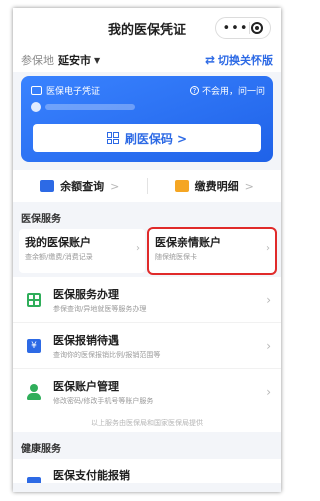 This screenshot has width=320, height=501. What do you see at coordinates (34, 345) in the screenshot?
I see `yen-icon: ¥` at bounding box center [34, 345].